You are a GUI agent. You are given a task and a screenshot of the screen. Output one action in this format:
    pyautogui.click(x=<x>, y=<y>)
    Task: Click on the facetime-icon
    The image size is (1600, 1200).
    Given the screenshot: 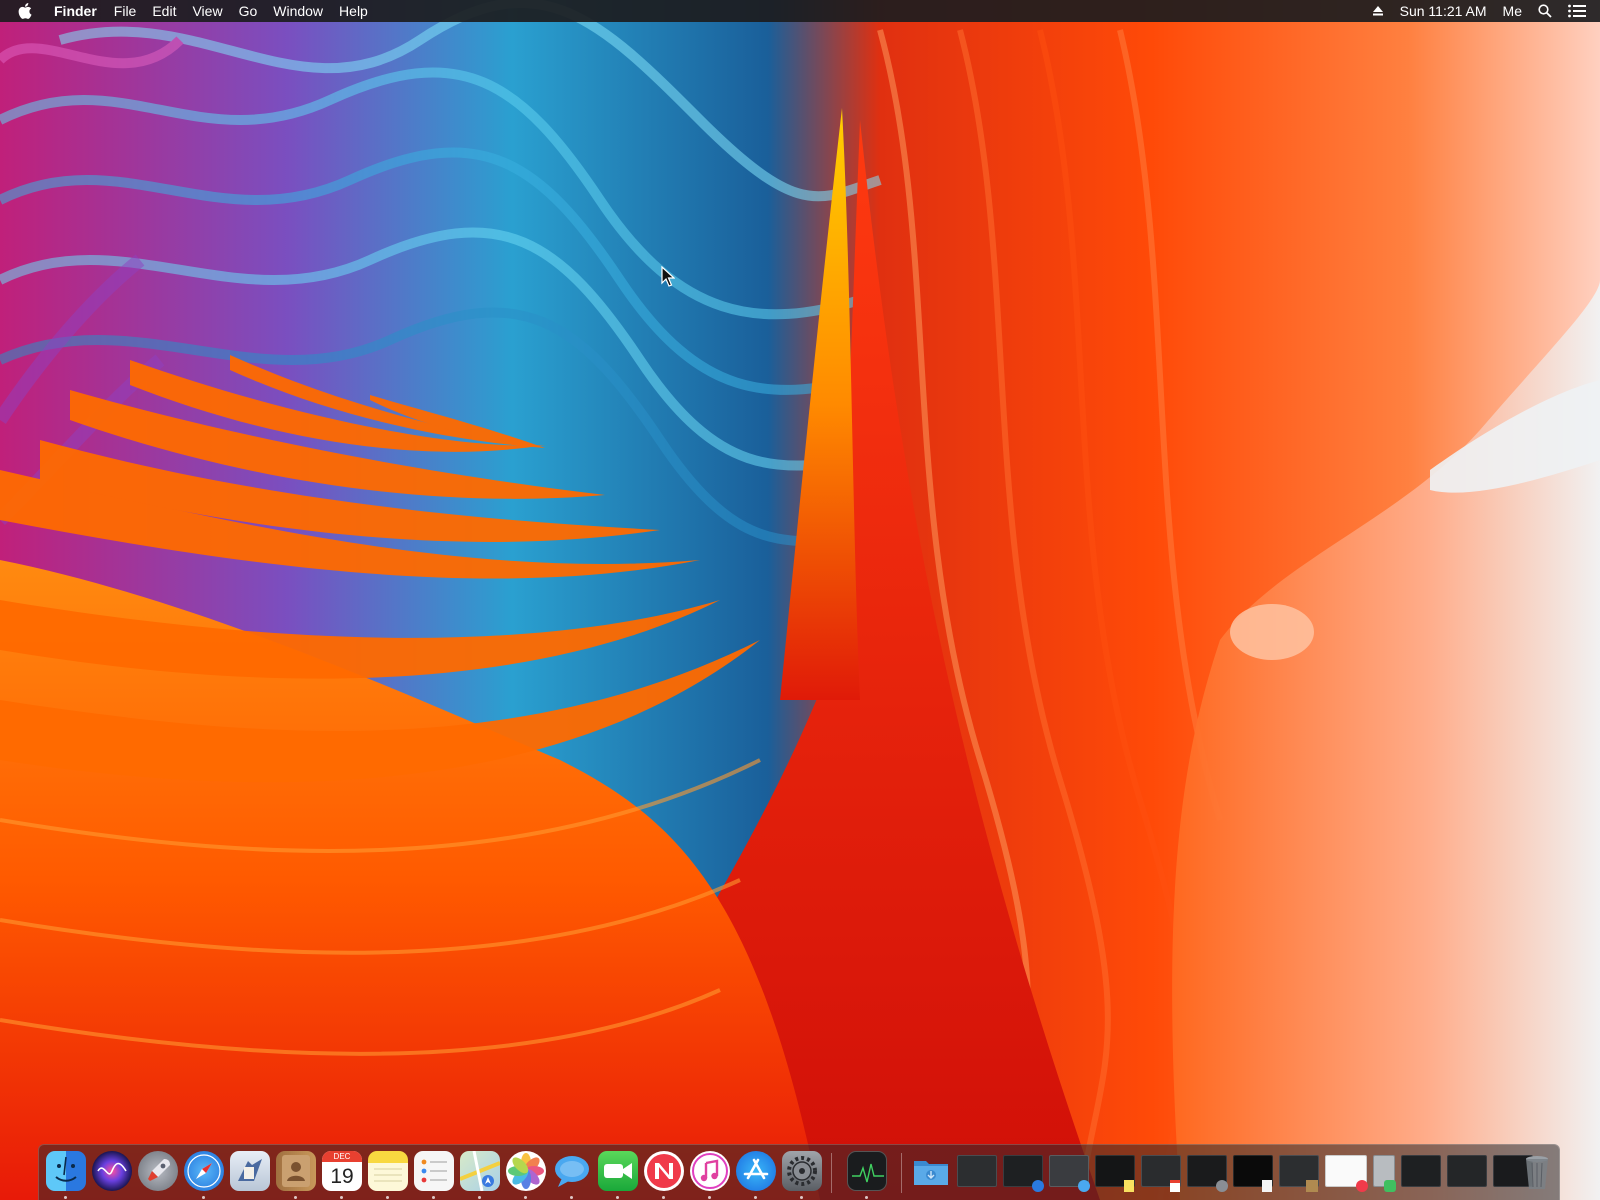 What is the action you would take?
    pyautogui.click(x=618, y=1171)
    